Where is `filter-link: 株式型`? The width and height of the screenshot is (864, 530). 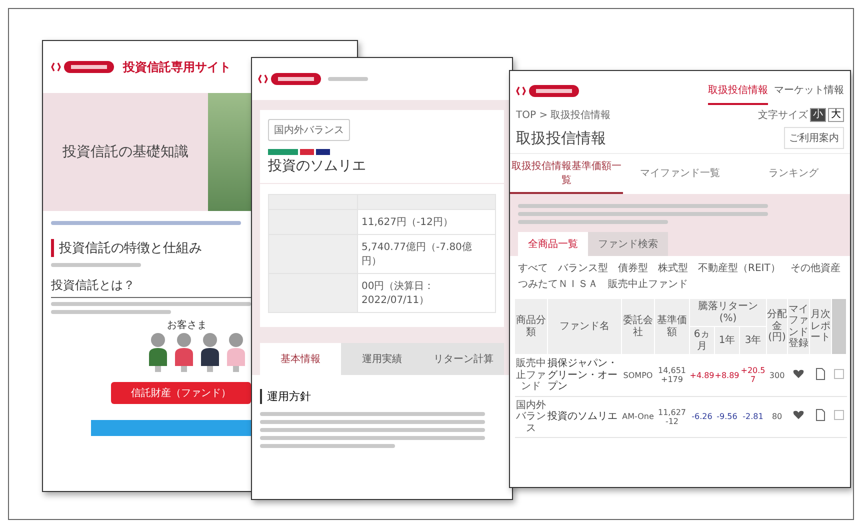
filter-link: 株式型 is located at coordinates (673, 268).